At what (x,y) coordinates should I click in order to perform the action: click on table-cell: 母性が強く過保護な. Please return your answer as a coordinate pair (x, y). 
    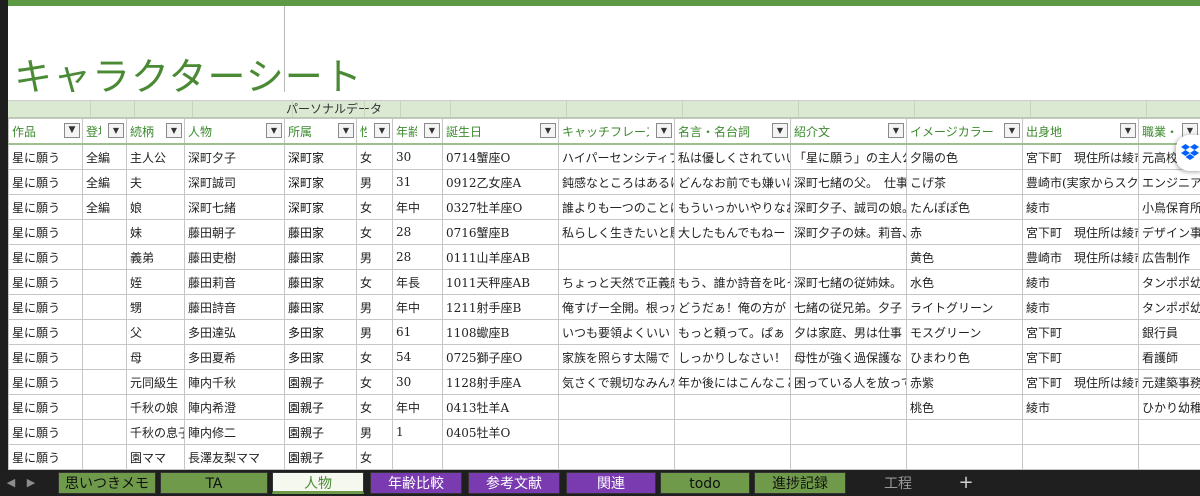
    Looking at the image, I should click on (848, 357).